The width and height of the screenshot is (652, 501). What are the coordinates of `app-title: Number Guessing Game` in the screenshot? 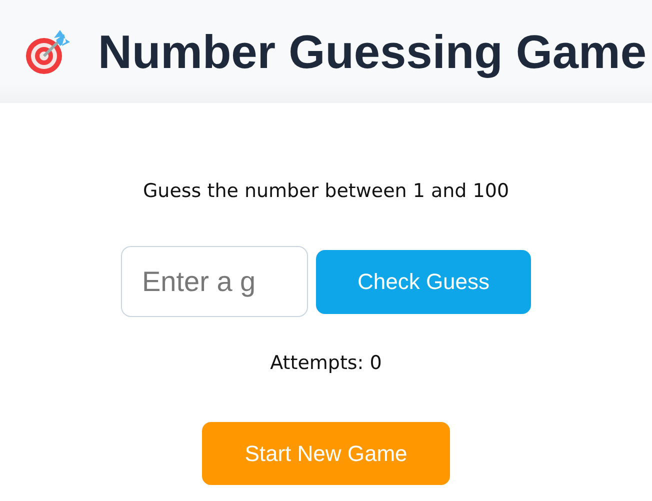 It's located at (372, 51).